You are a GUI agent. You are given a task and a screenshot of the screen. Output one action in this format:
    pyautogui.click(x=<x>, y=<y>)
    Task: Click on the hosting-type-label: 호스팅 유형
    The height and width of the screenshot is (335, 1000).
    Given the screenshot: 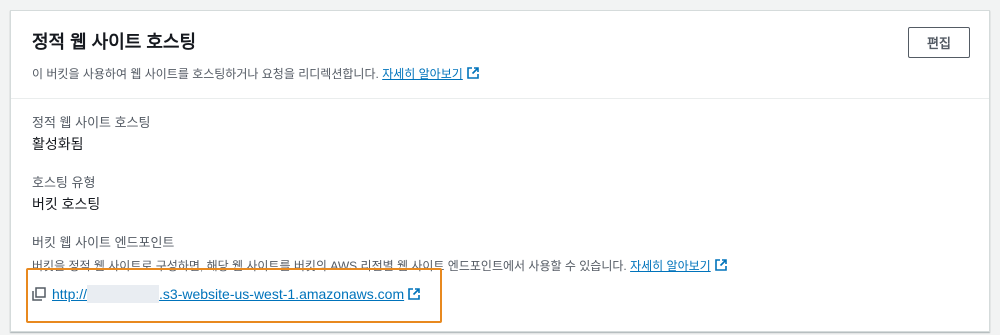 What is the action you would take?
    pyautogui.click(x=64, y=182)
    